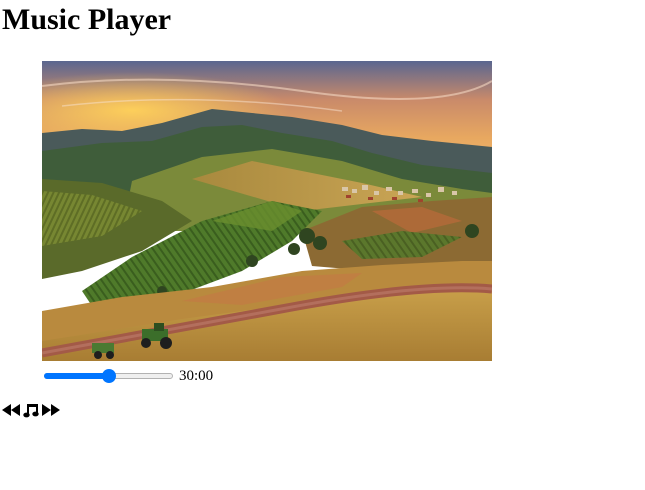 This screenshot has width=645, height=490. What do you see at coordinates (76, 376) in the screenshot?
I see `seek-slider-fill` at bounding box center [76, 376].